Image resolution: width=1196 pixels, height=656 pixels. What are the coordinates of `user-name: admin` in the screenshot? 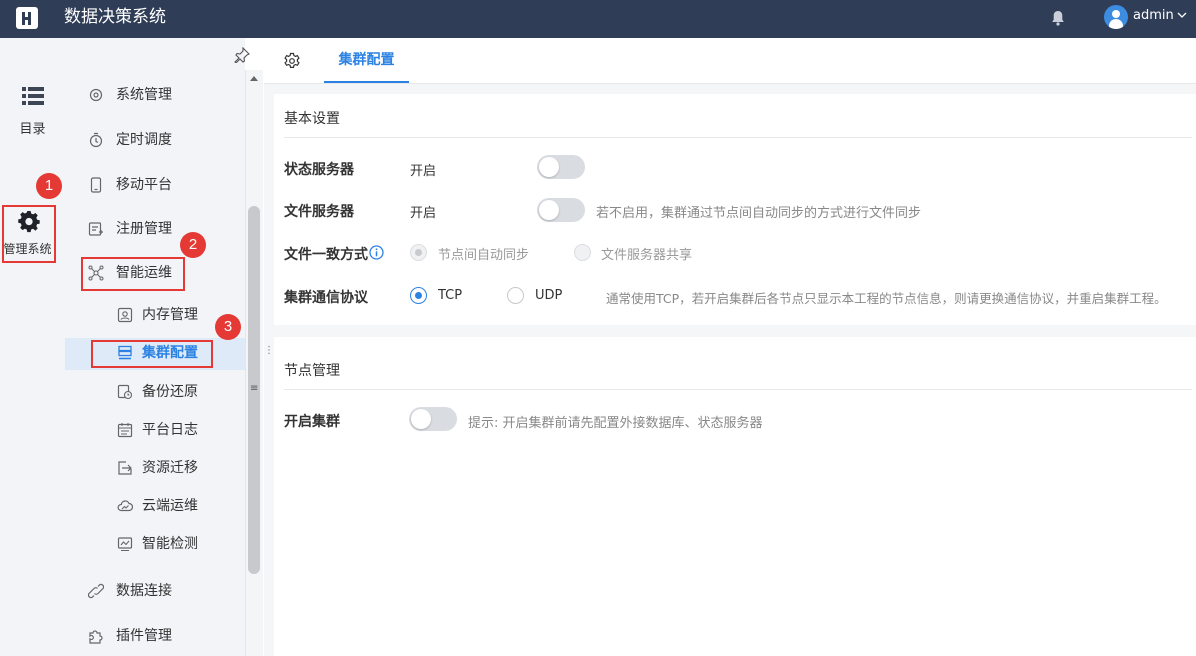 It's located at (1153, 15).